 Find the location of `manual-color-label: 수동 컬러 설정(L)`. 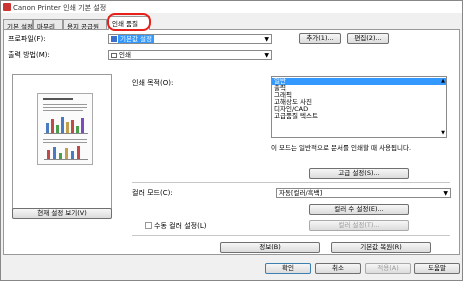

manual-color-label: 수동 컬러 설정(L) is located at coordinates (180, 226).